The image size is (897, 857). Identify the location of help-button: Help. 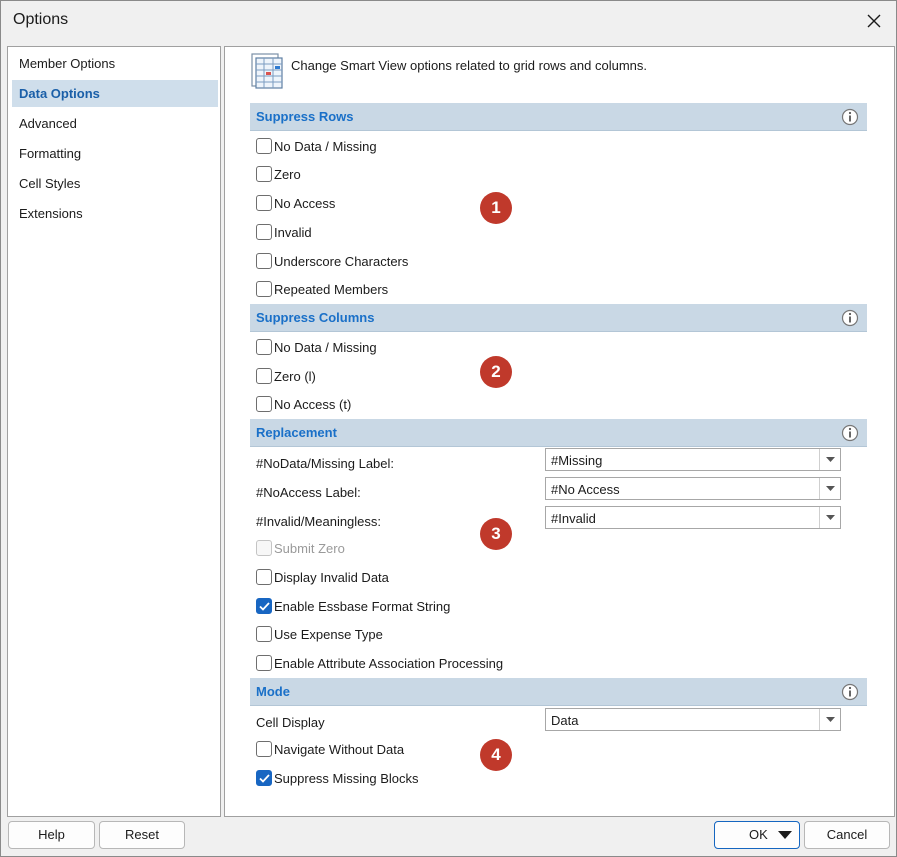
(51, 835).